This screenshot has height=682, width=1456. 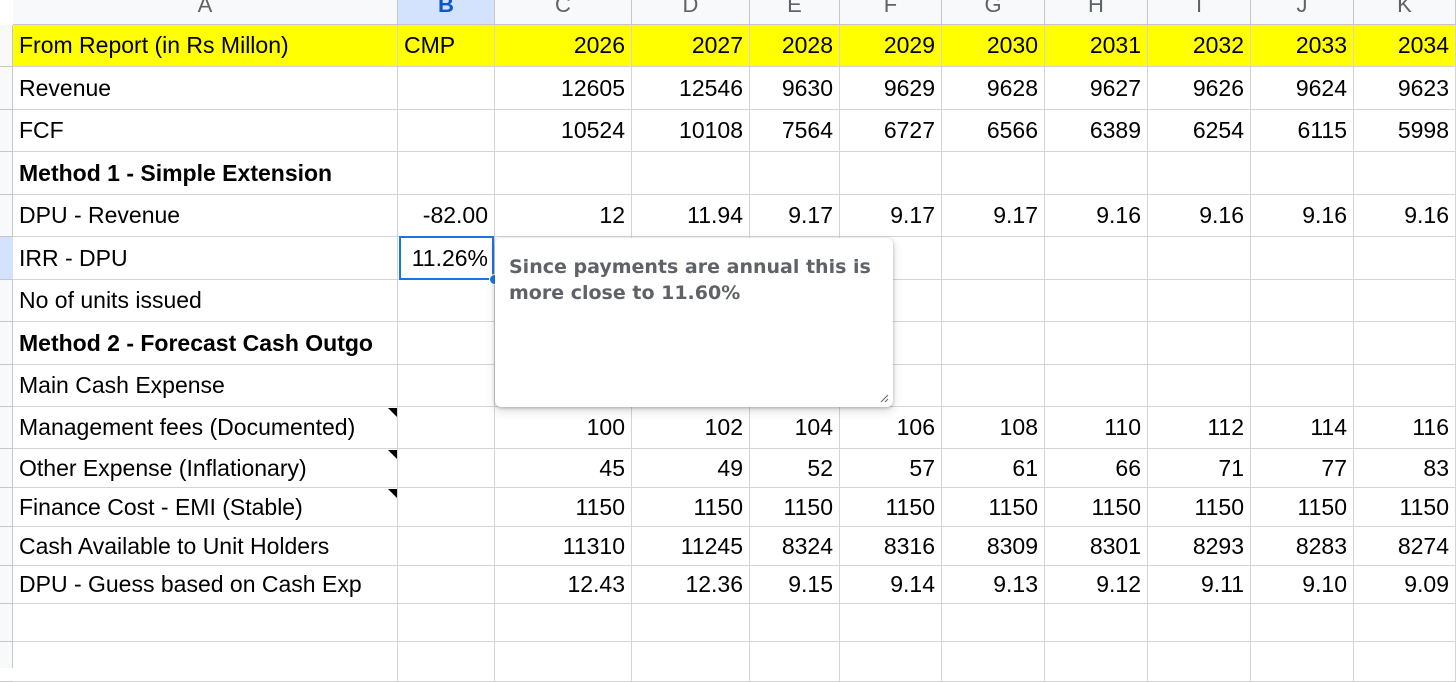 What do you see at coordinates (691, 546) in the screenshot?
I see `value-cell: 11245` at bounding box center [691, 546].